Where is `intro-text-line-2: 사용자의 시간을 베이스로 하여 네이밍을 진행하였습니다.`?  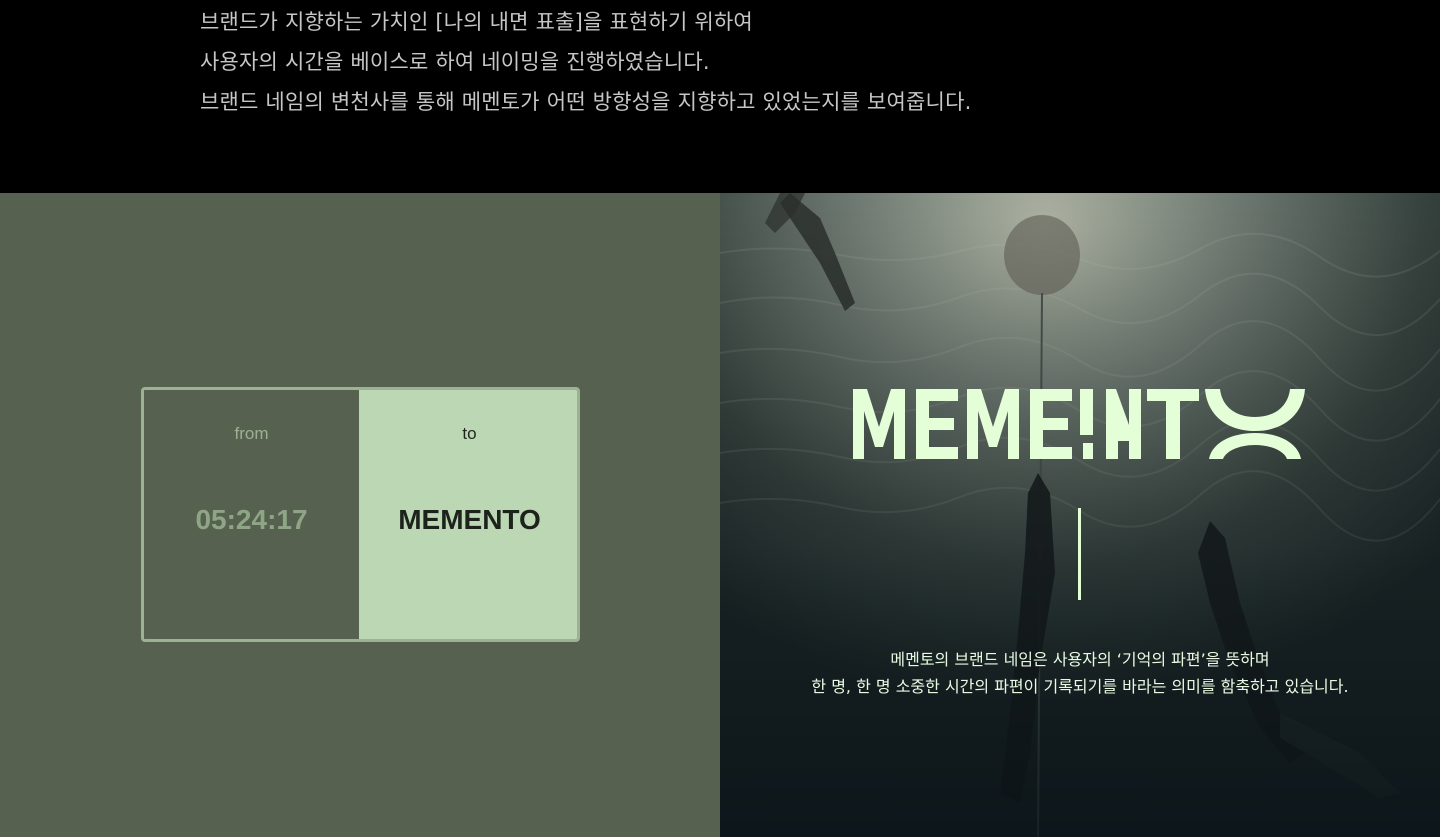
intro-text-line-2: 사용자의 시간을 베이스로 하여 네이밍을 진행하였습니다. is located at coordinates (455, 62).